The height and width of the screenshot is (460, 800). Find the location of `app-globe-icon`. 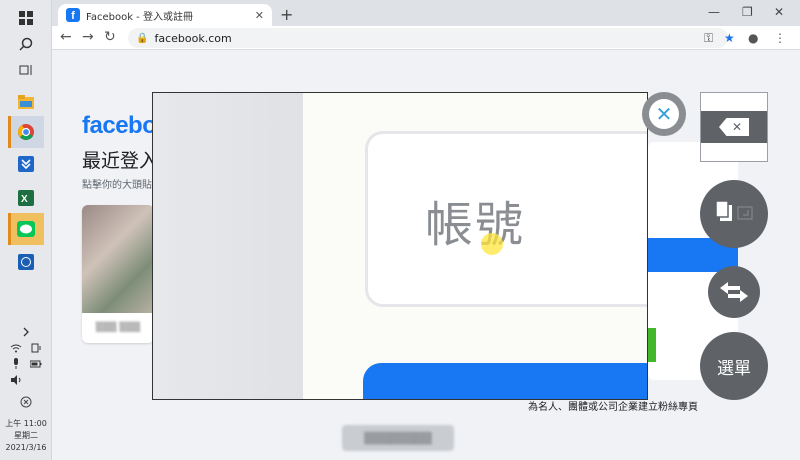

app-globe-icon is located at coordinates (26, 262).